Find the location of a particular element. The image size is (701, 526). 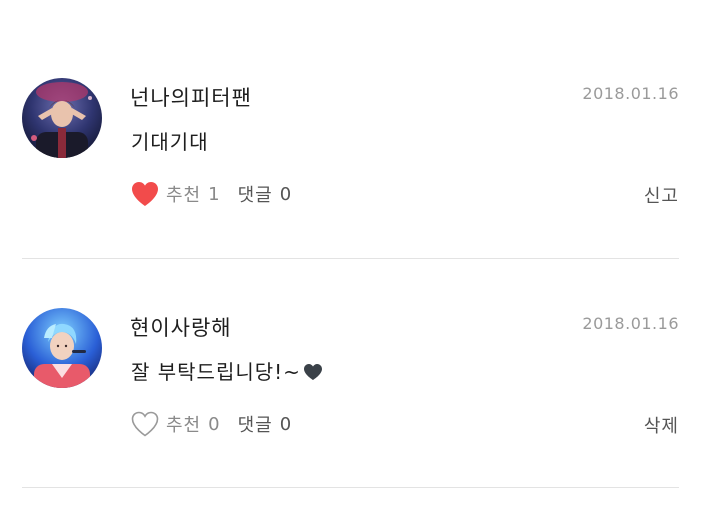

comment-author: 넌나의피터팬 is located at coordinates (191, 98).